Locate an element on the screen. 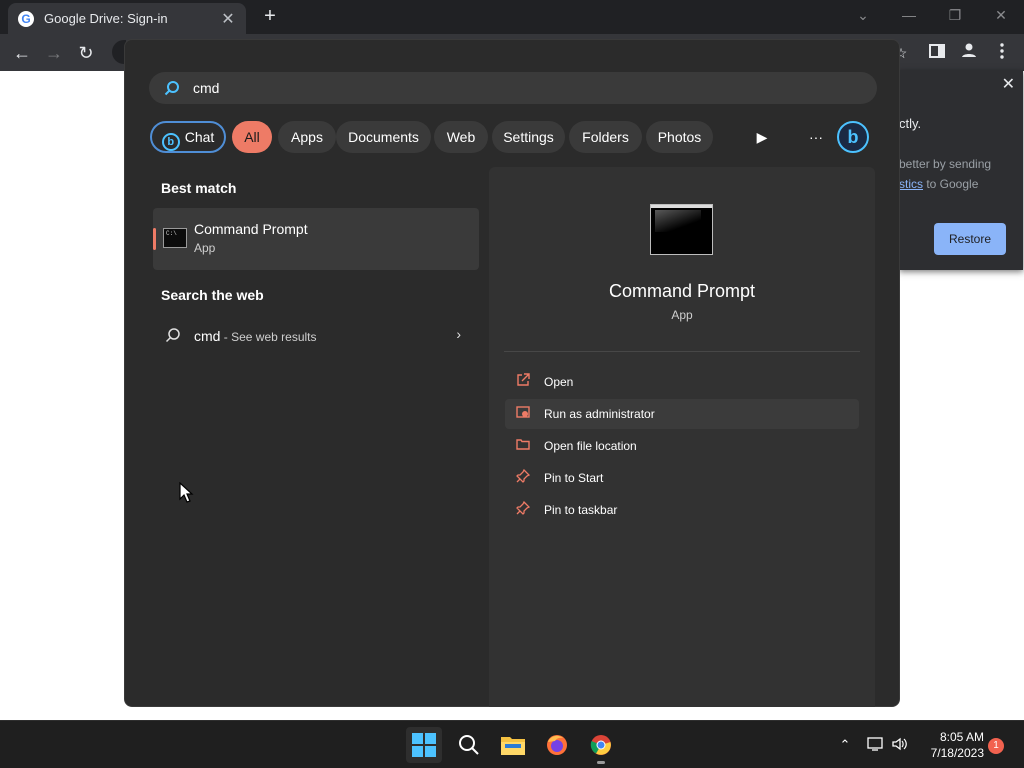 The height and width of the screenshot is (768, 1024). clock-time: 8:05 AM is located at coordinates (961, 737).